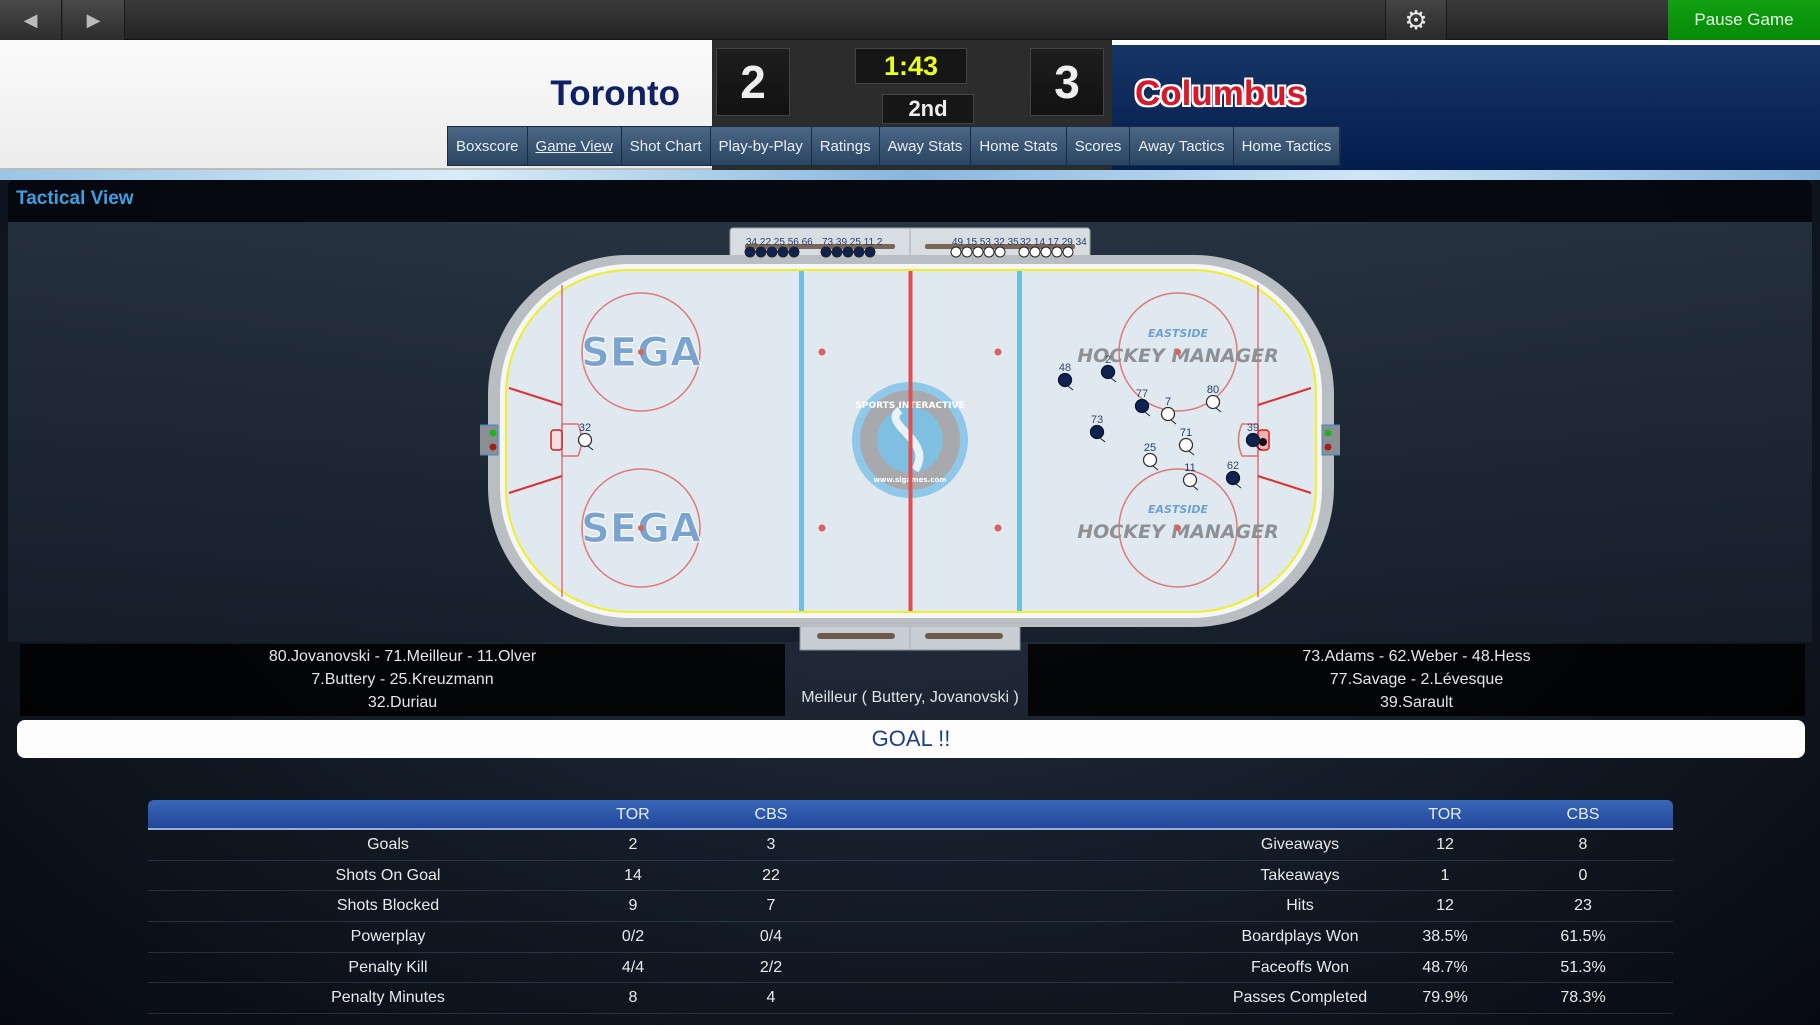 The width and height of the screenshot is (1820, 1025). What do you see at coordinates (489, 440) in the screenshot?
I see `left-goal-indicator` at bounding box center [489, 440].